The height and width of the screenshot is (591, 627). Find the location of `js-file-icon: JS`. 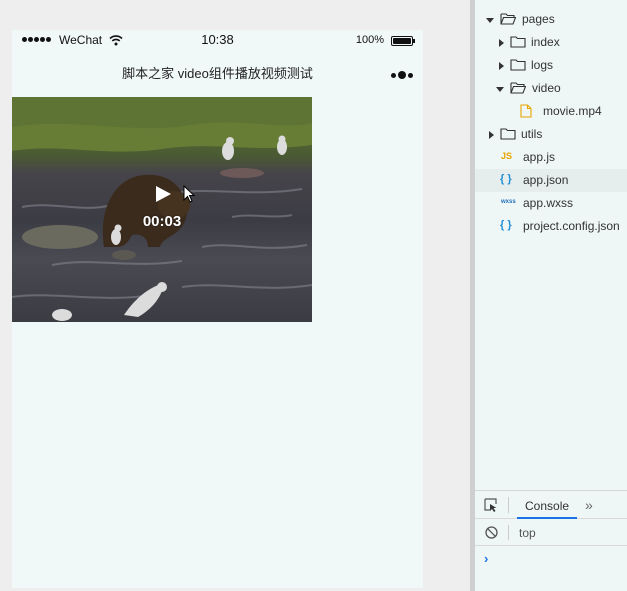

js-file-icon: JS is located at coordinates (507, 156).